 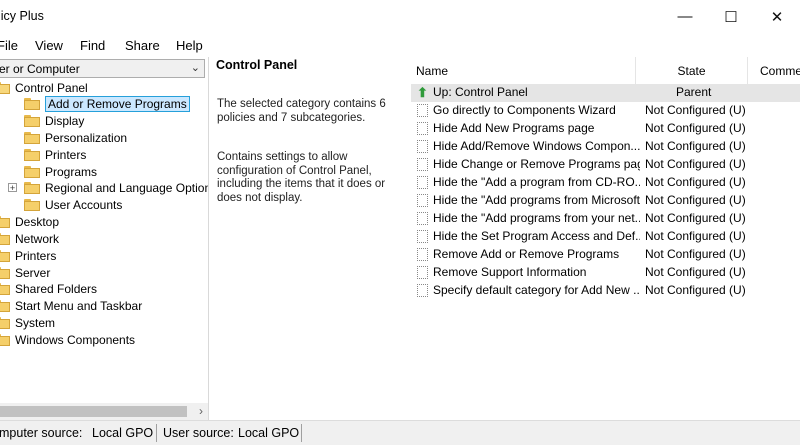 What do you see at coordinates (54, 120) in the screenshot?
I see `tree-item-display: Display` at bounding box center [54, 120].